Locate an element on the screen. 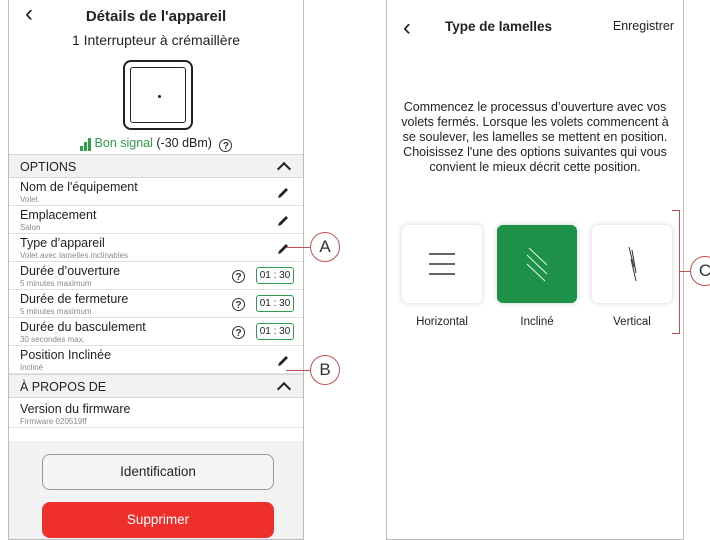 This screenshot has height=540, width=710. tilted-slats-icon is located at coordinates (537, 264).